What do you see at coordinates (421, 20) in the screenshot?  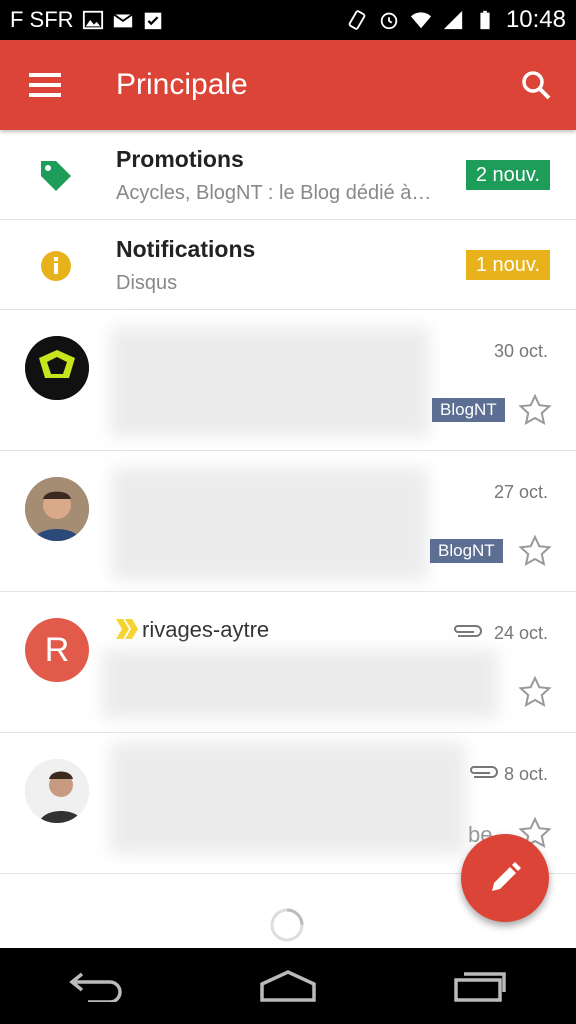 I see `wifi-icon` at bounding box center [421, 20].